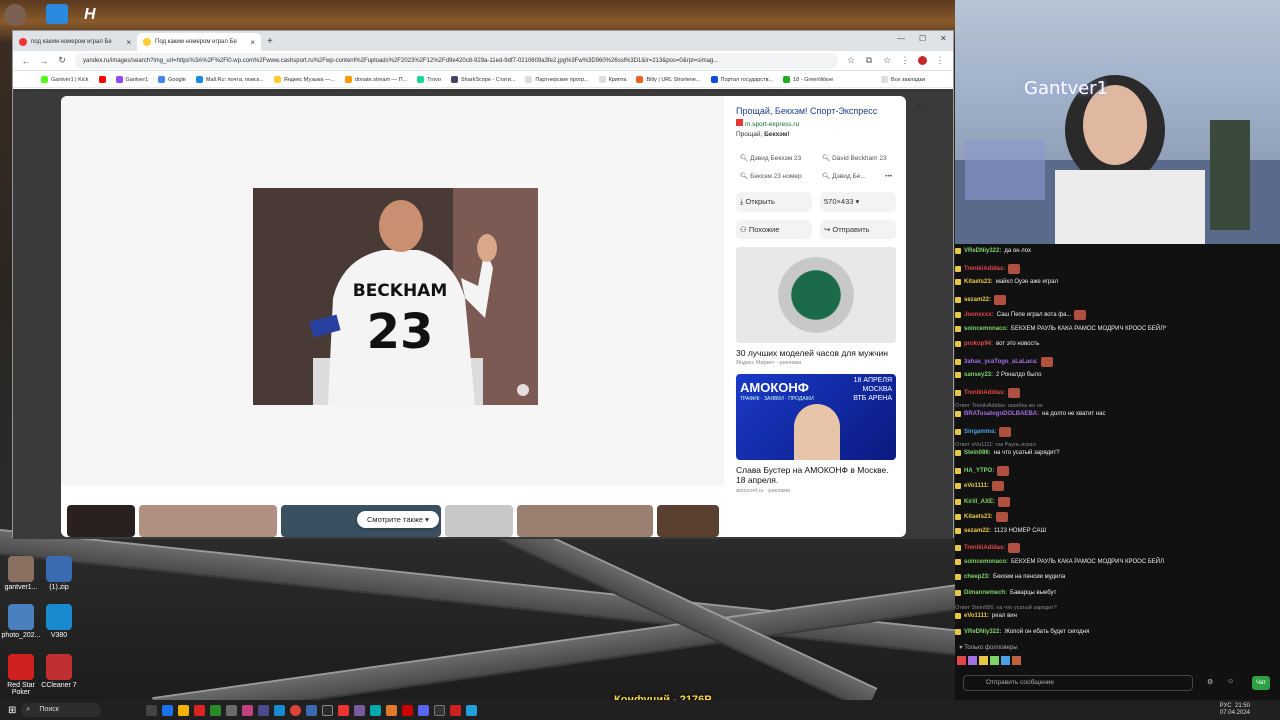 The height and width of the screenshot is (720, 1280). What do you see at coordinates (93, 15) in the screenshot?
I see `h-app-icon: H` at bounding box center [93, 15].